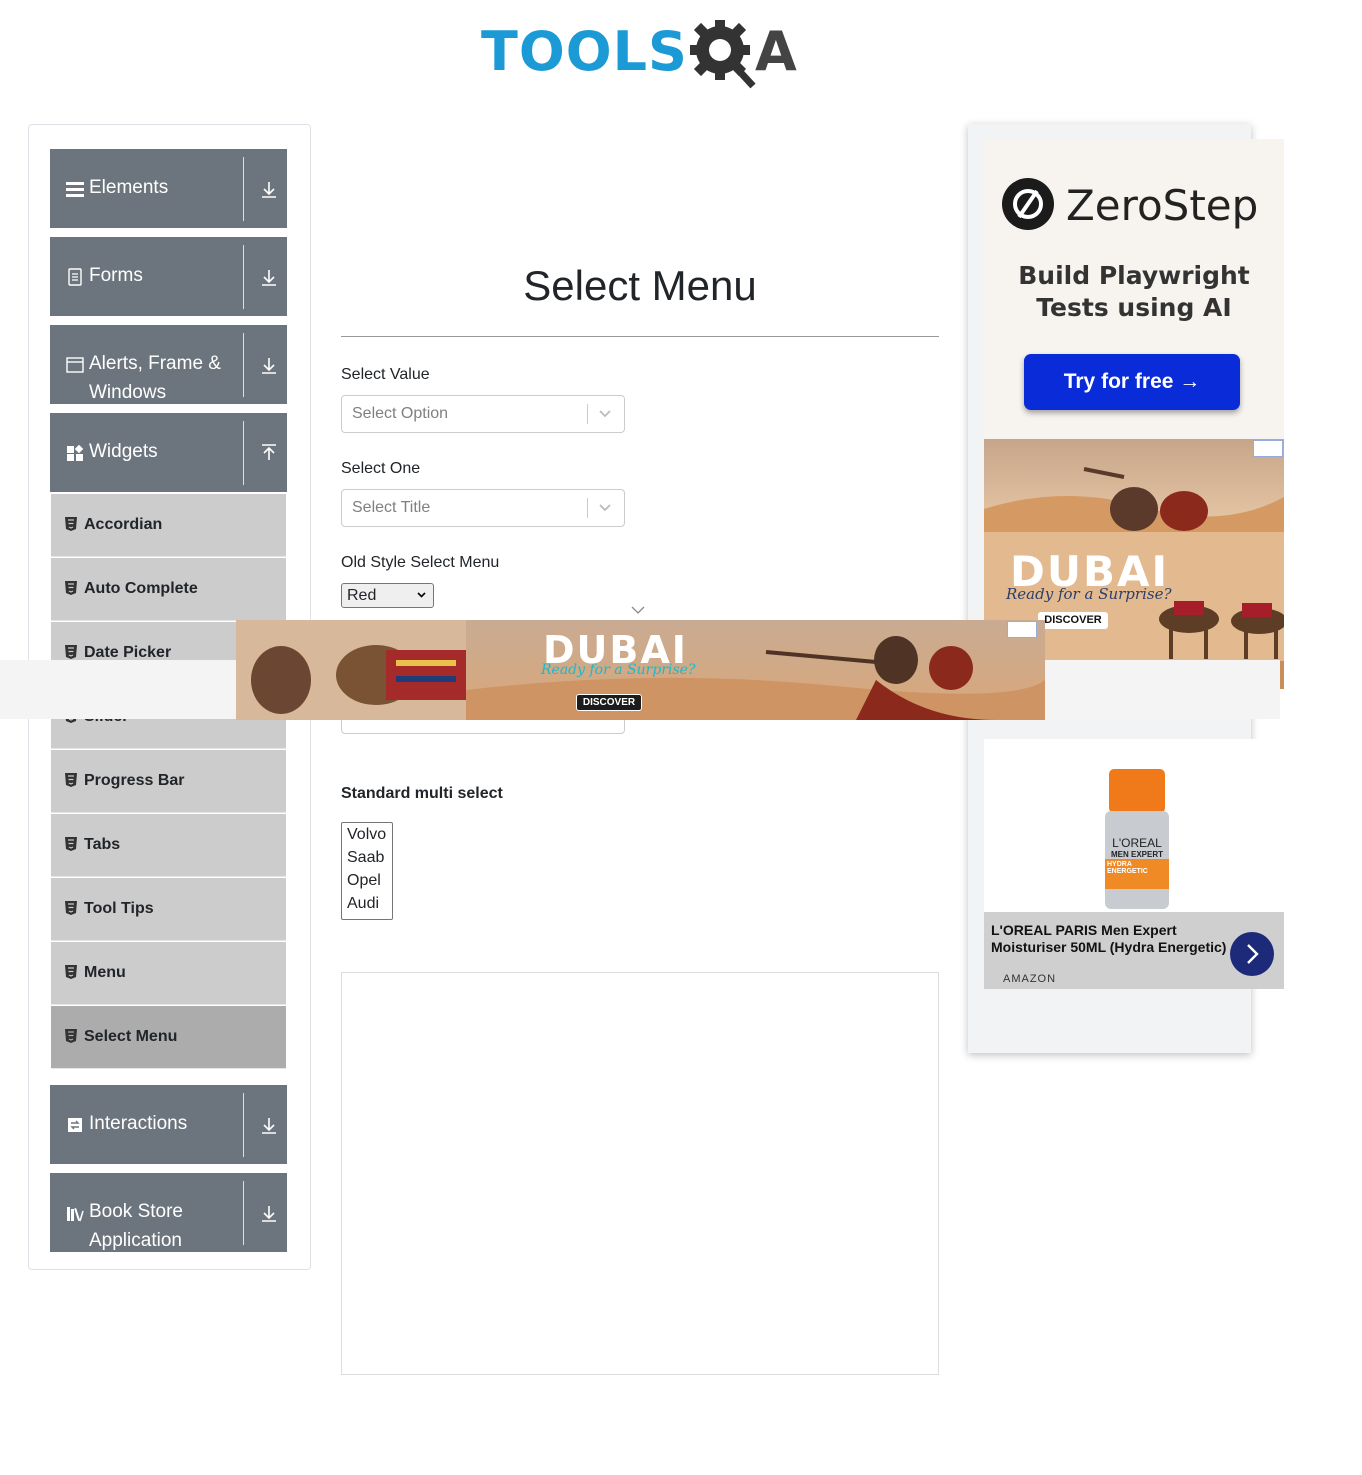 The height and width of the screenshot is (1475, 1362). I want to click on sidebar-item-select-menu: Select Menu, so click(168, 1037).